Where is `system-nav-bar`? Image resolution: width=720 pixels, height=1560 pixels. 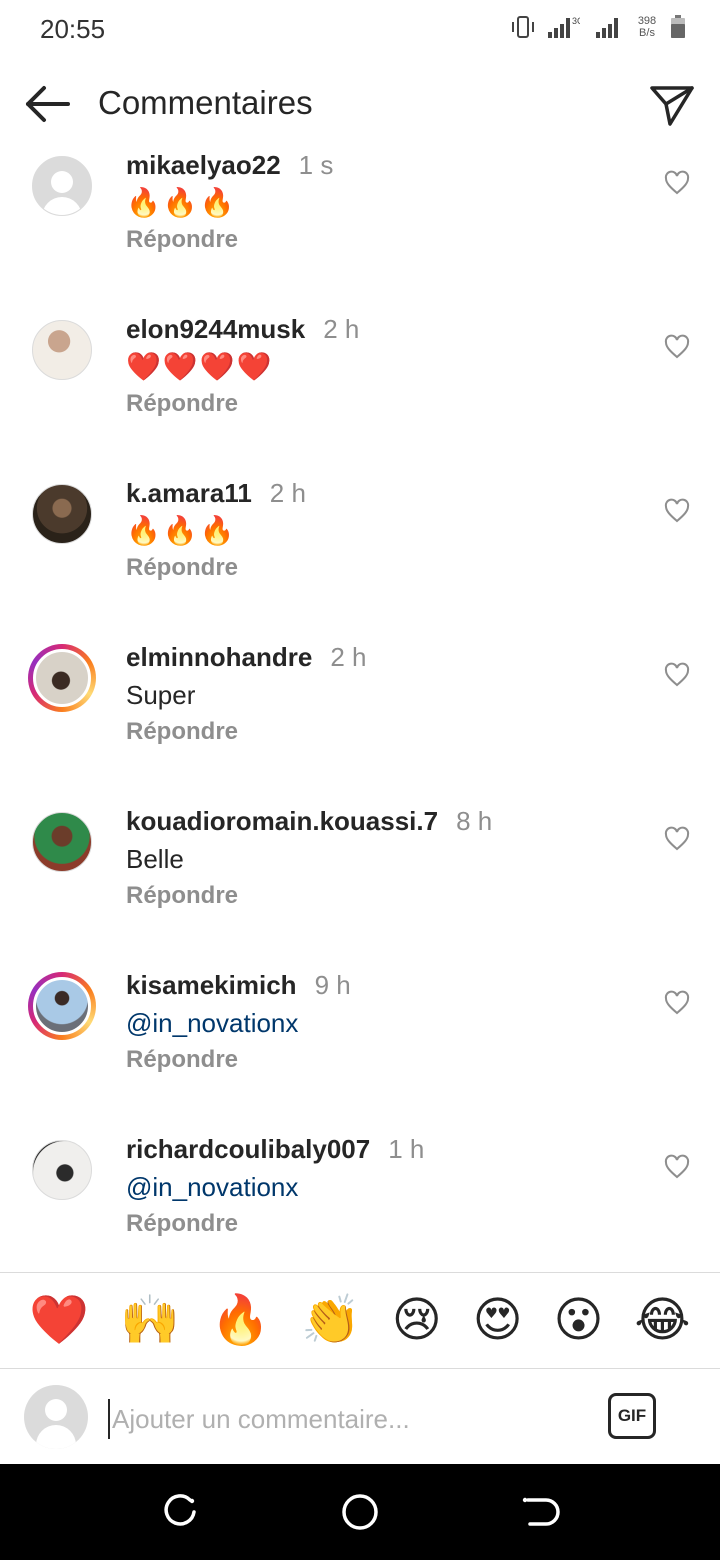
system-nav-bar is located at coordinates (360, 1512).